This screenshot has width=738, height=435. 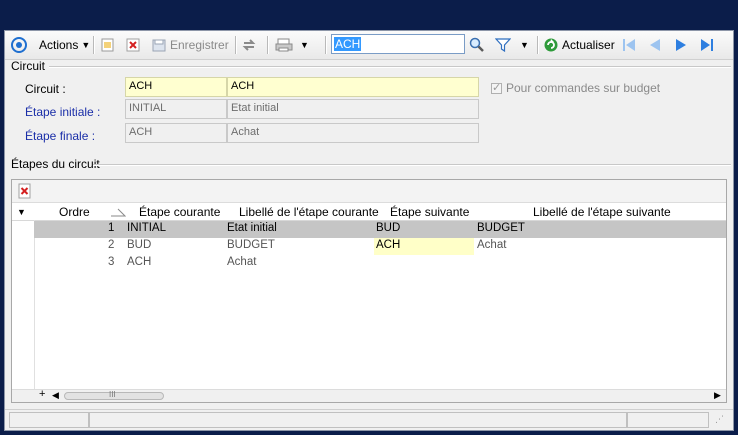 I want to click on circuit-section-title: Circuit, so click(x=28, y=66).